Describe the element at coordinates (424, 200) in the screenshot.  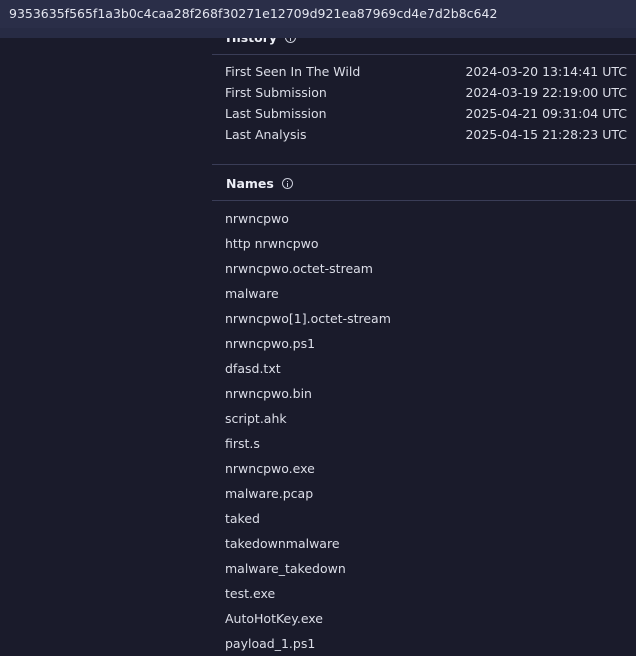
I see `names-divider` at that location.